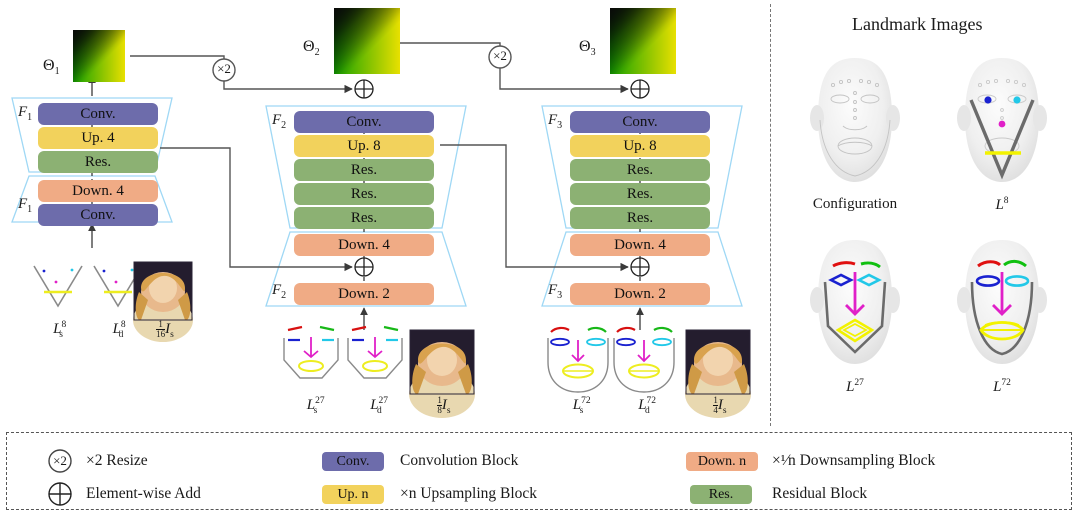 The height and width of the screenshot is (516, 1080). What do you see at coordinates (98, 138) in the screenshot?
I see `stage1-block-up4: Up. 4` at bounding box center [98, 138].